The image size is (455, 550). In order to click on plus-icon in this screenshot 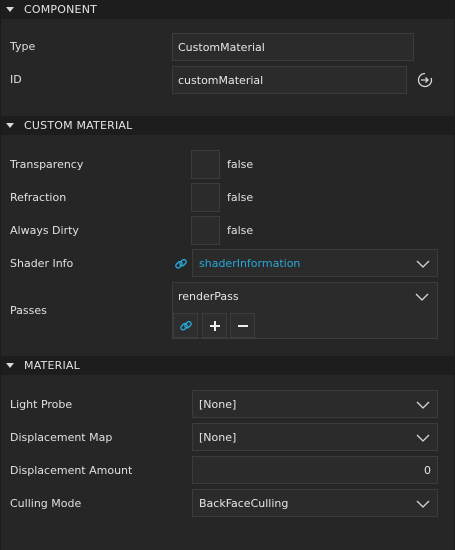, I will do `click(214, 325)`.